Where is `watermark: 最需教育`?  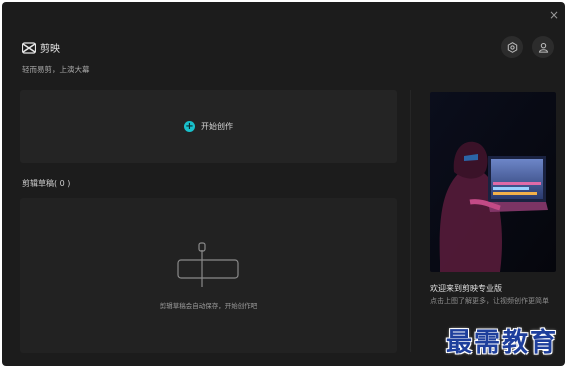 watermark: 最需教育 is located at coordinates (502, 343).